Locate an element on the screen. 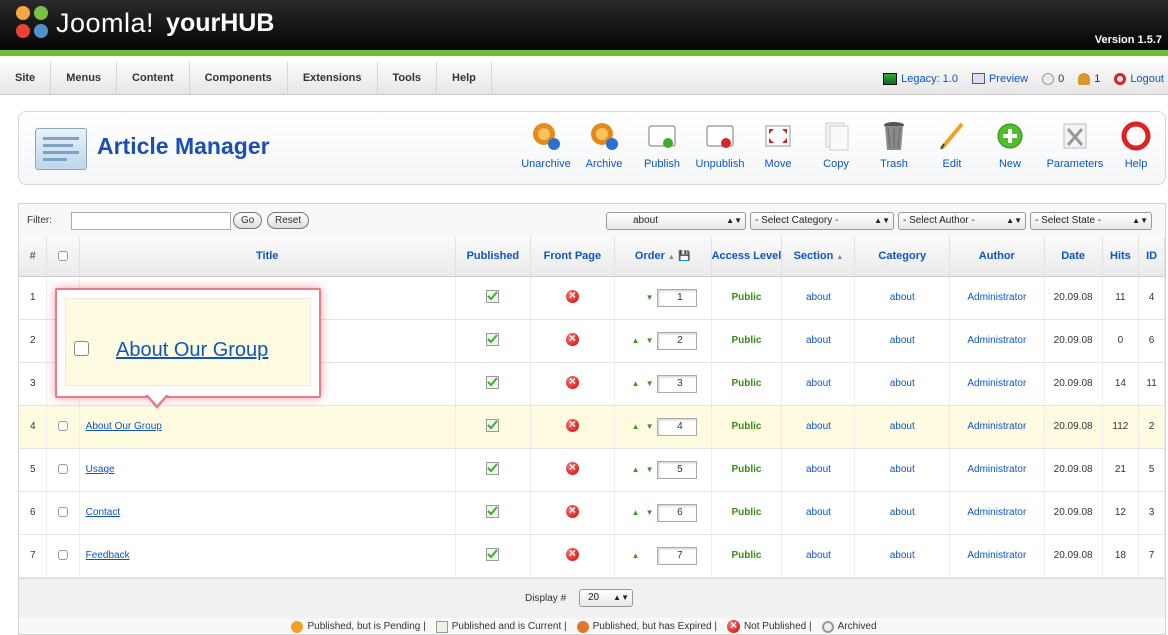 This screenshot has width=1168, height=635. reset-button: Reset is located at coordinates (288, 220).